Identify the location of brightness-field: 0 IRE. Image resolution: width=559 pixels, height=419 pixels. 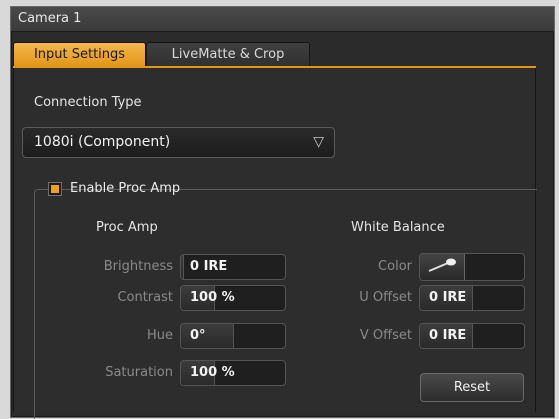
(233, 267).